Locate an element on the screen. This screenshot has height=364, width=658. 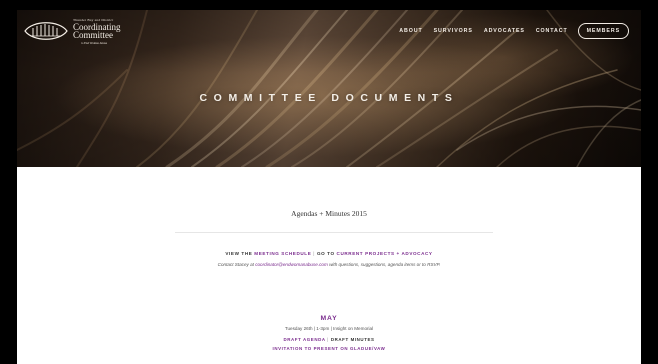
draft-agenda-link: DRAFT AGENDA is located at coordinates (304, 339).